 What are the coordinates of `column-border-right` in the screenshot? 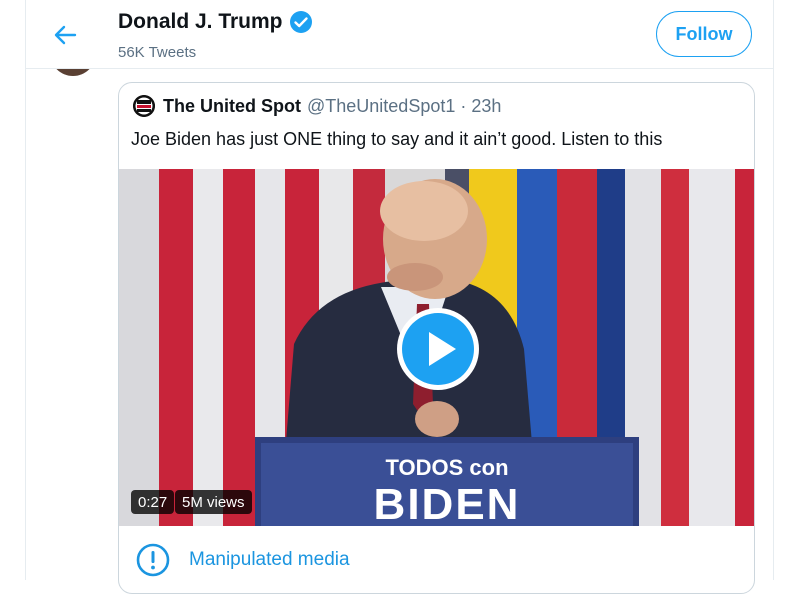 It's located at (773, 290).